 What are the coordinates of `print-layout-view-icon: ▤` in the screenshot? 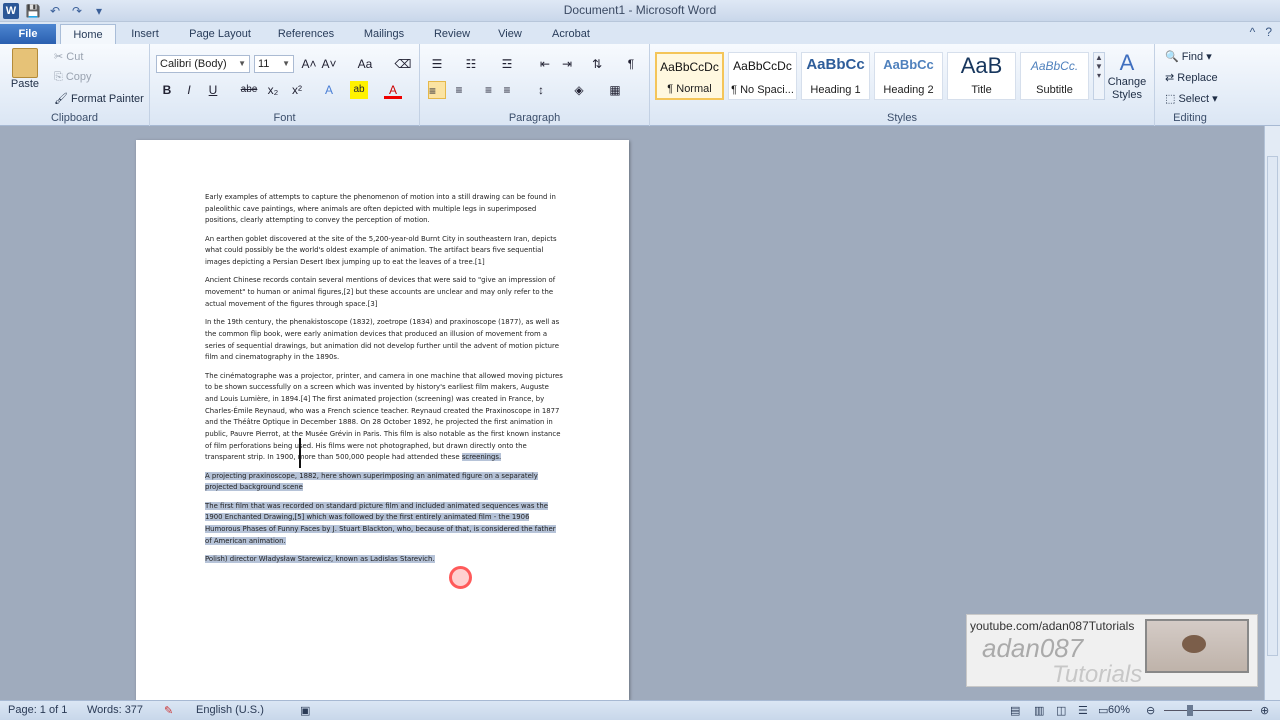 It's located at (1015, 710).